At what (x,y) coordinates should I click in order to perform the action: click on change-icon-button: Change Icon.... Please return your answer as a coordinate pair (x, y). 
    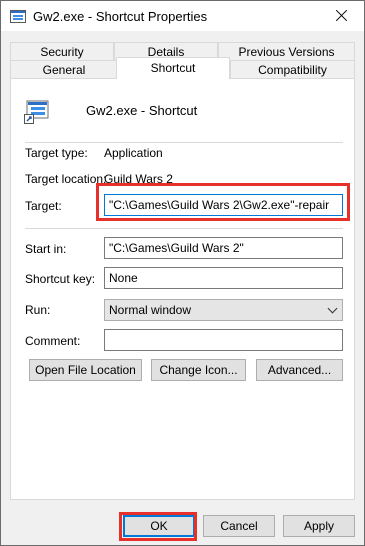
    Looking at the image, I should click on (198, 370).